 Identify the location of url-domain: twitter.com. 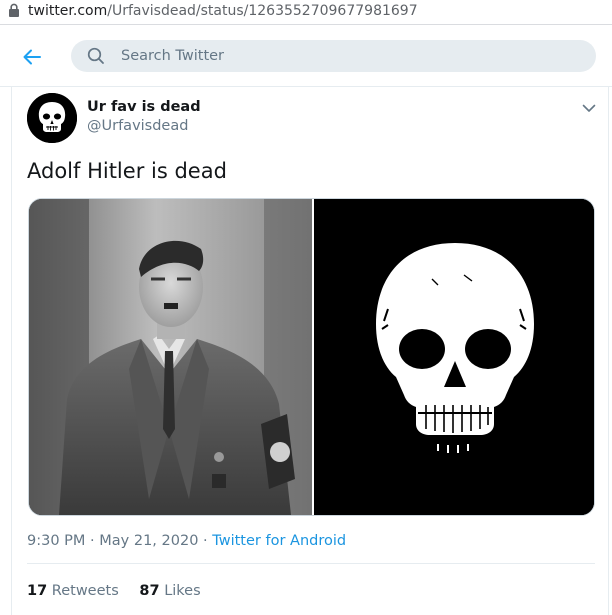
(68, 11).